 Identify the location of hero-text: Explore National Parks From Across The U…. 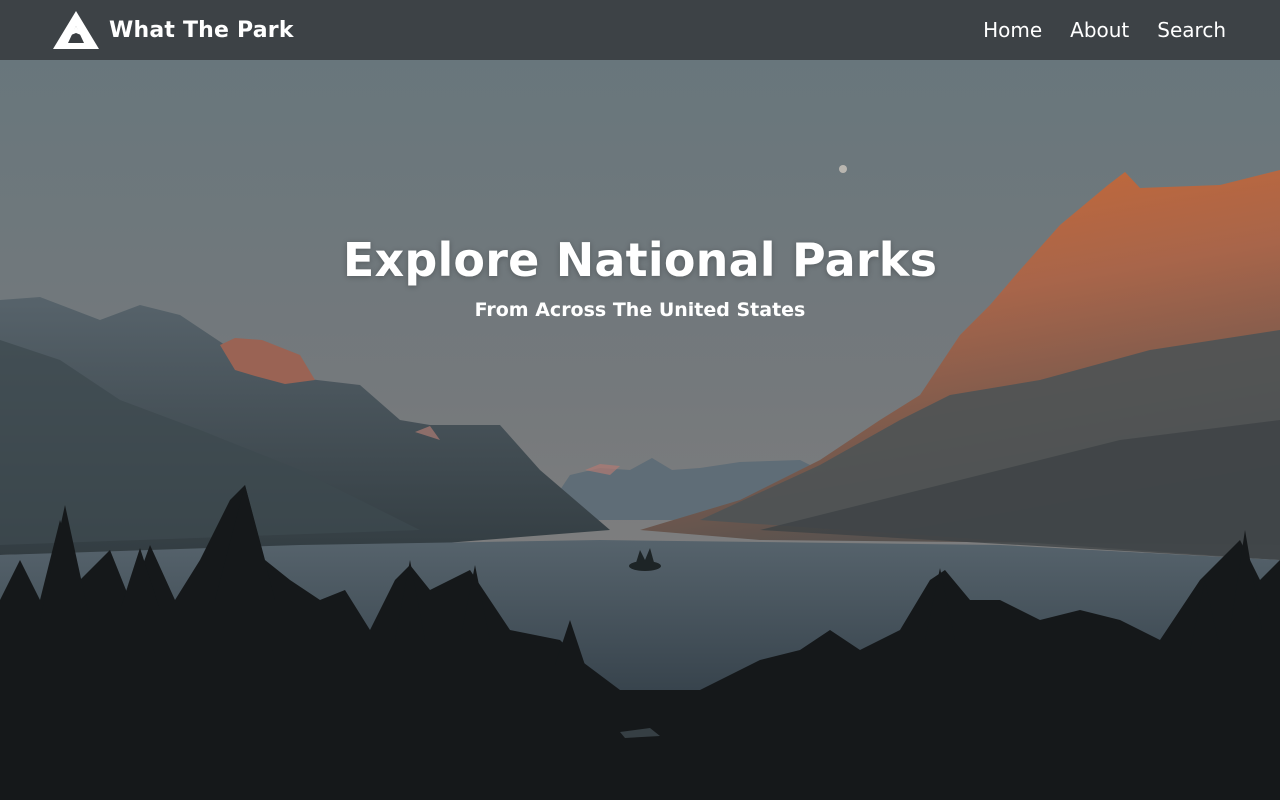
(640, 277).